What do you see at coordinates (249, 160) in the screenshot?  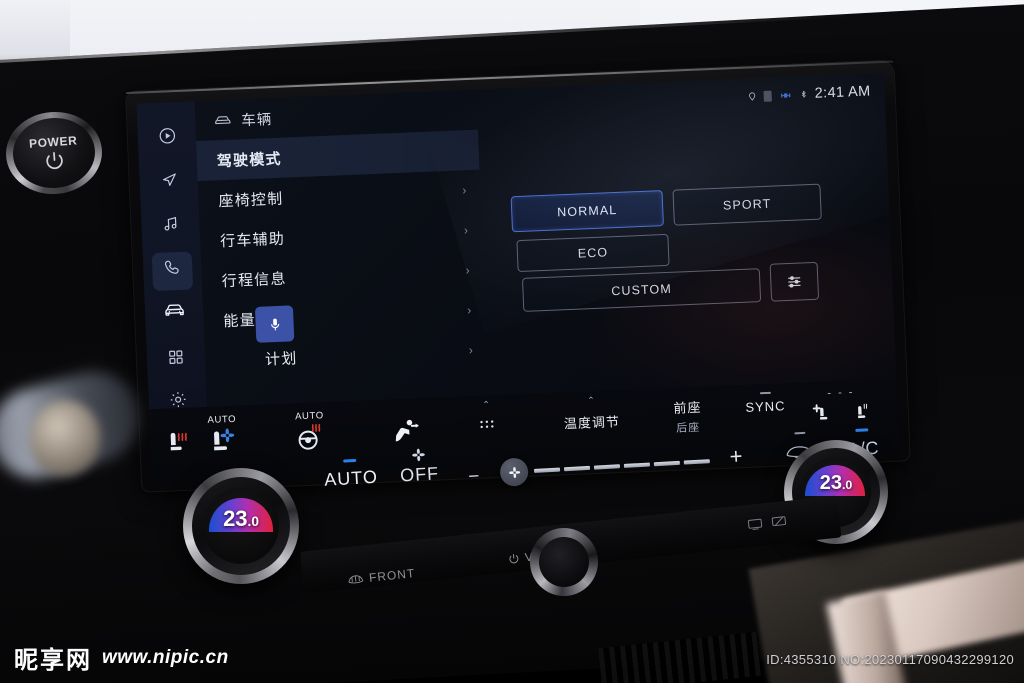 I see `menu-item-label: 驾驶模式` at bounding box center [249, 160].